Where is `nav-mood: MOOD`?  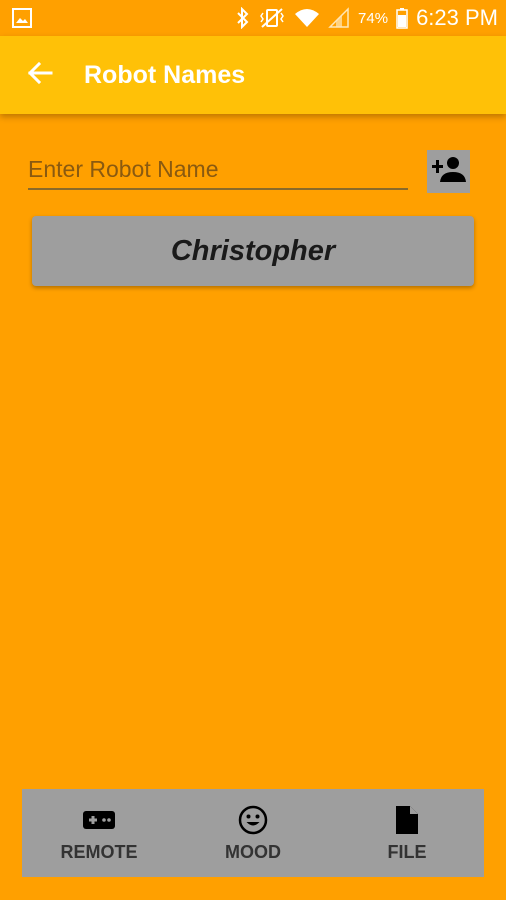 nav-mood: MOOD is located at coordinates (253, 833).